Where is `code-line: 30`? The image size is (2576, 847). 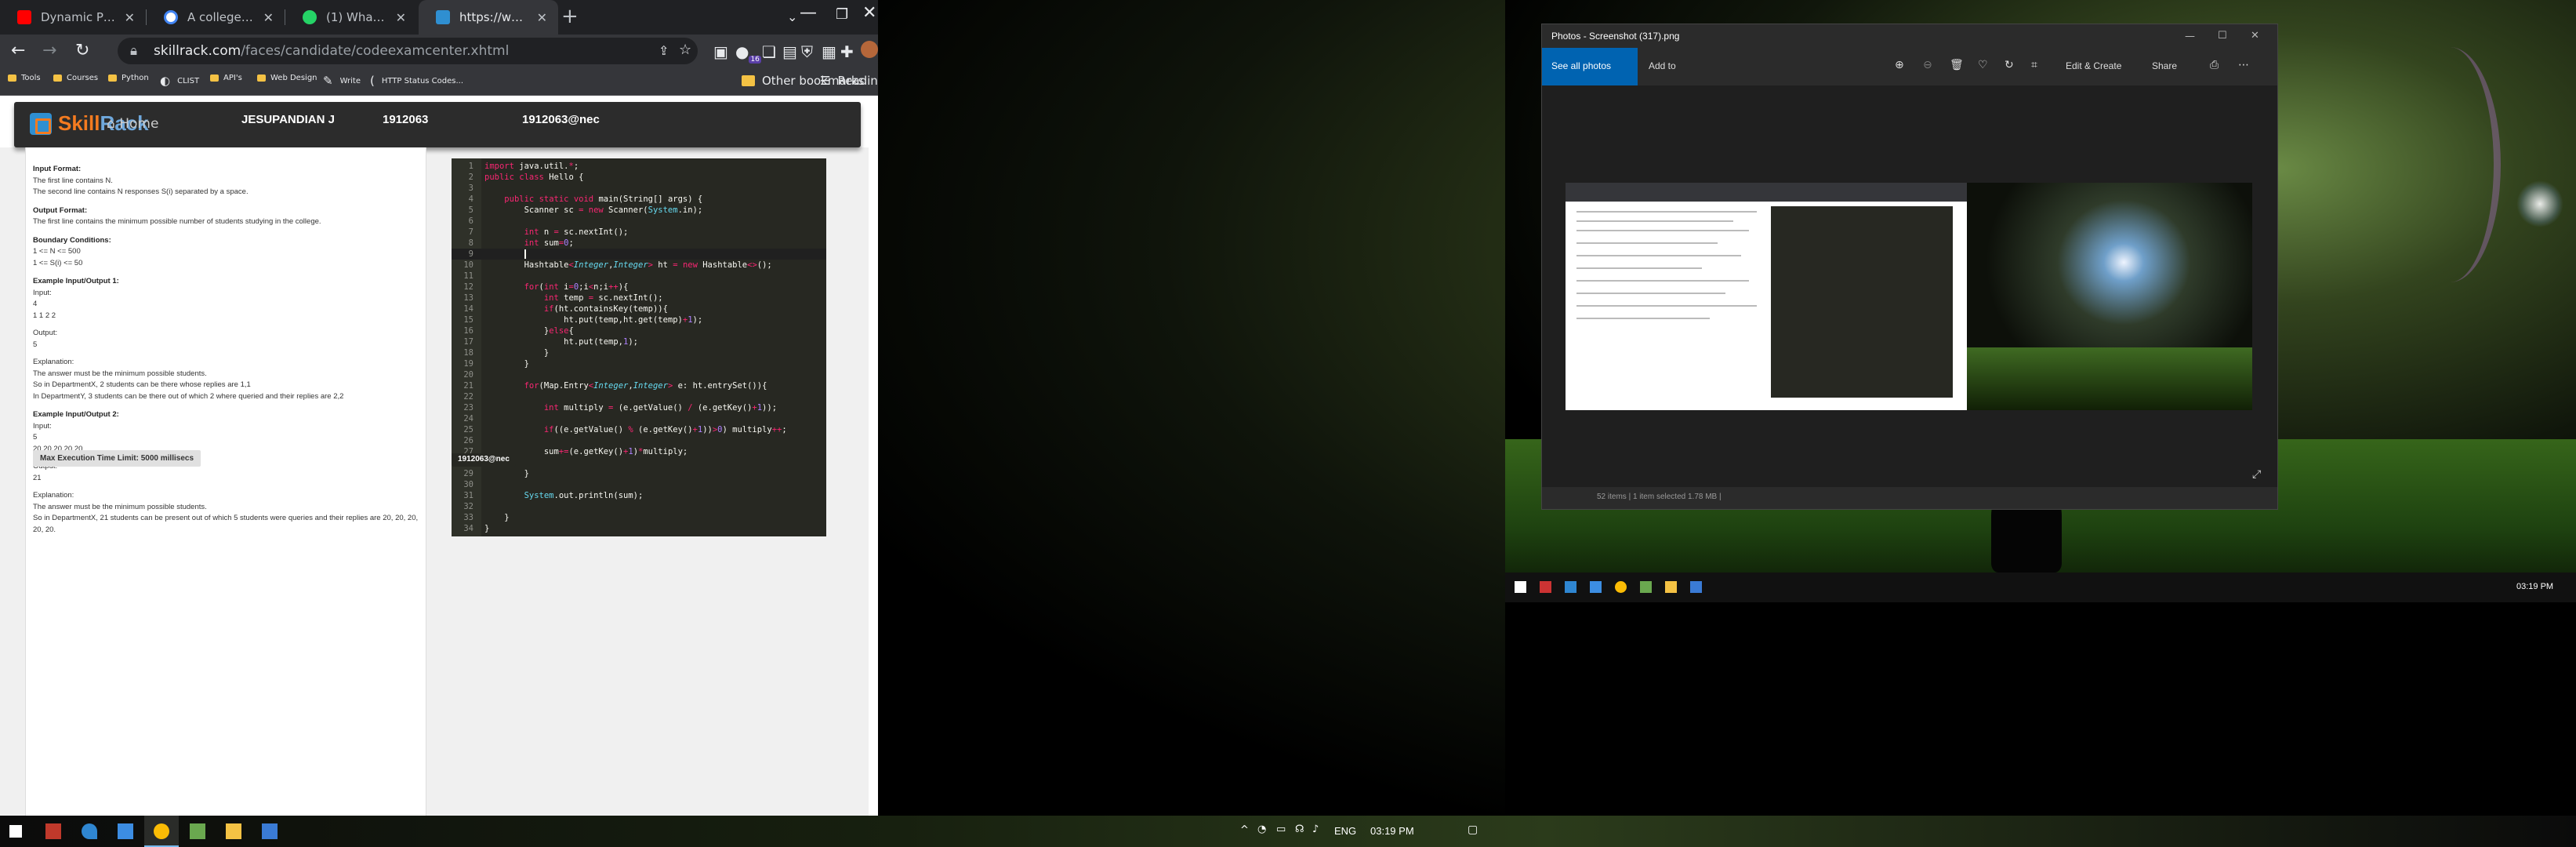 code-line: 30 is located at coordinates (639, 484).